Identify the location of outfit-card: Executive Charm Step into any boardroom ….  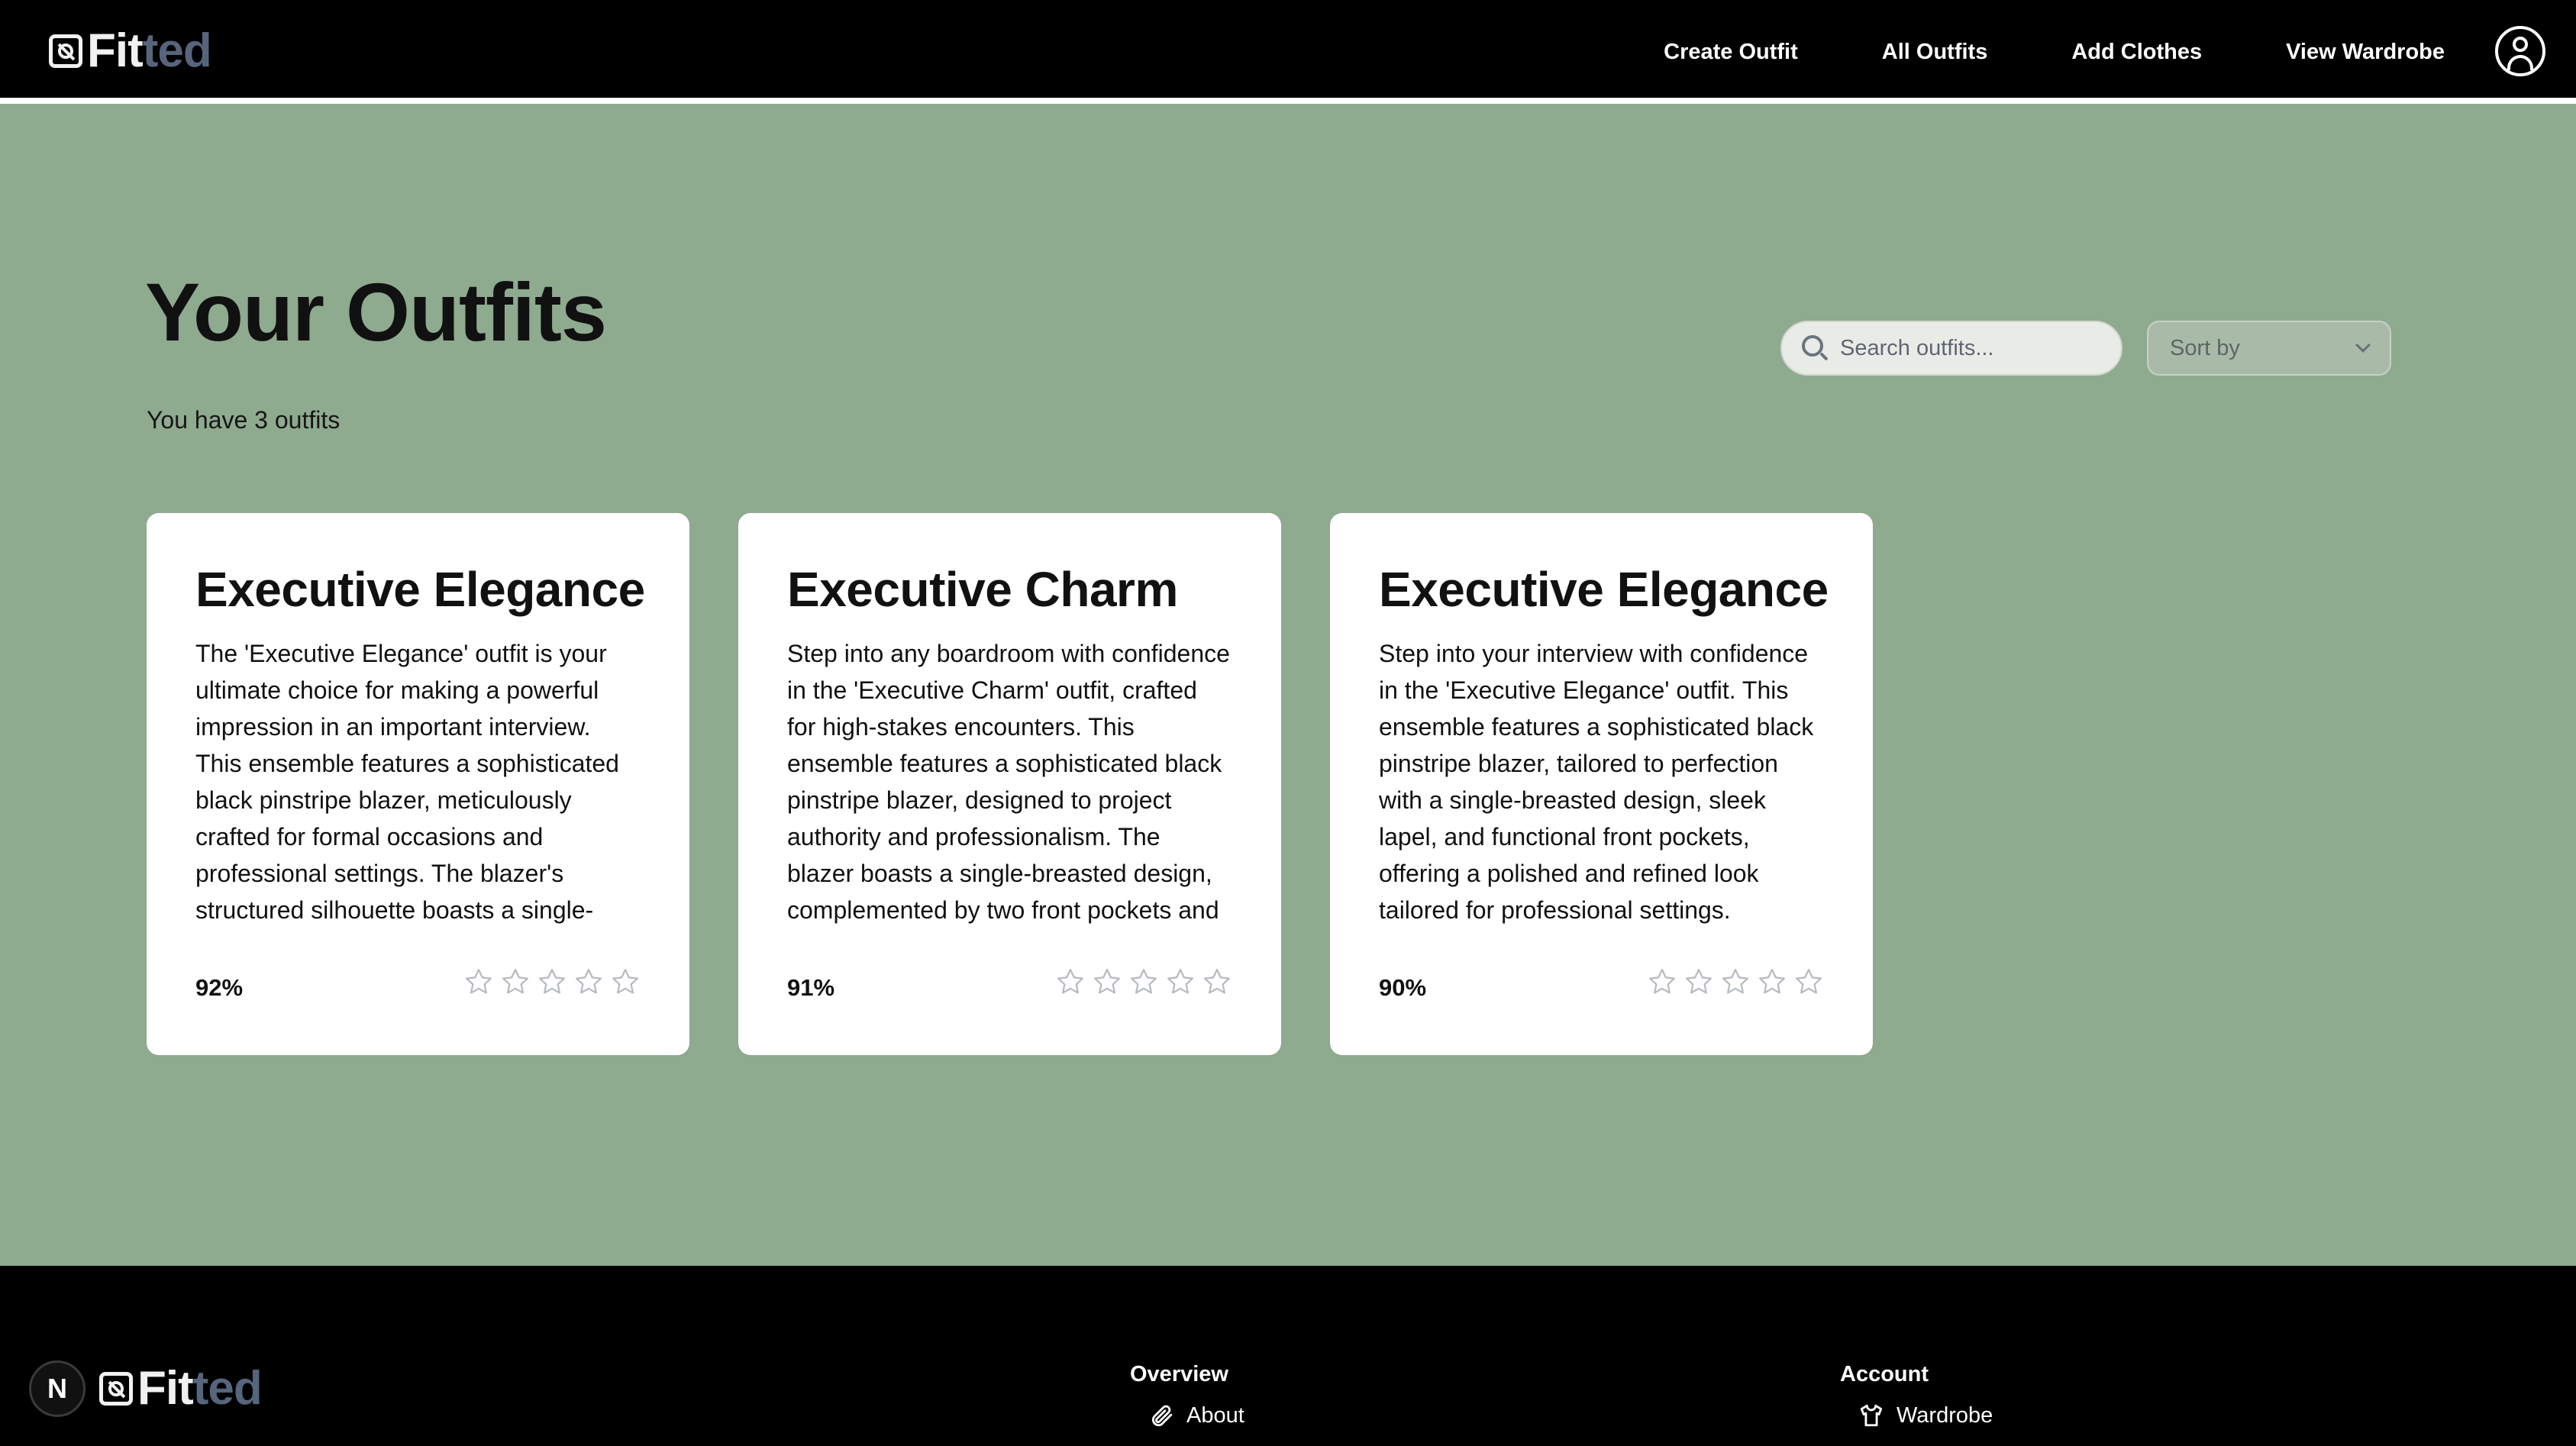
(1009, 784).